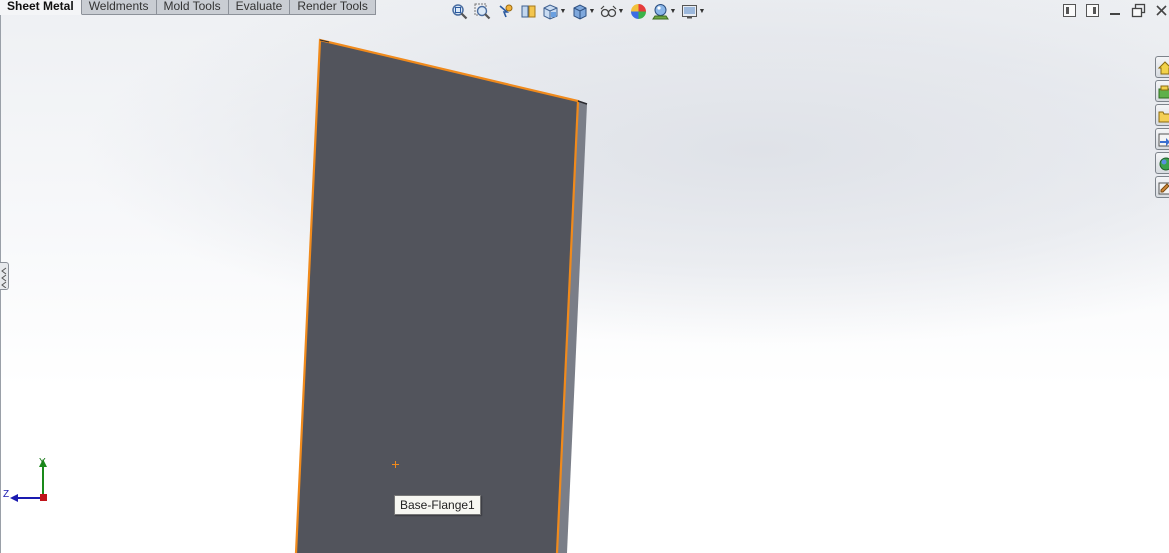 The height and width of the screenshot is (553, 1169). I want to click on triad-z-label: Z, so click(6, 494).